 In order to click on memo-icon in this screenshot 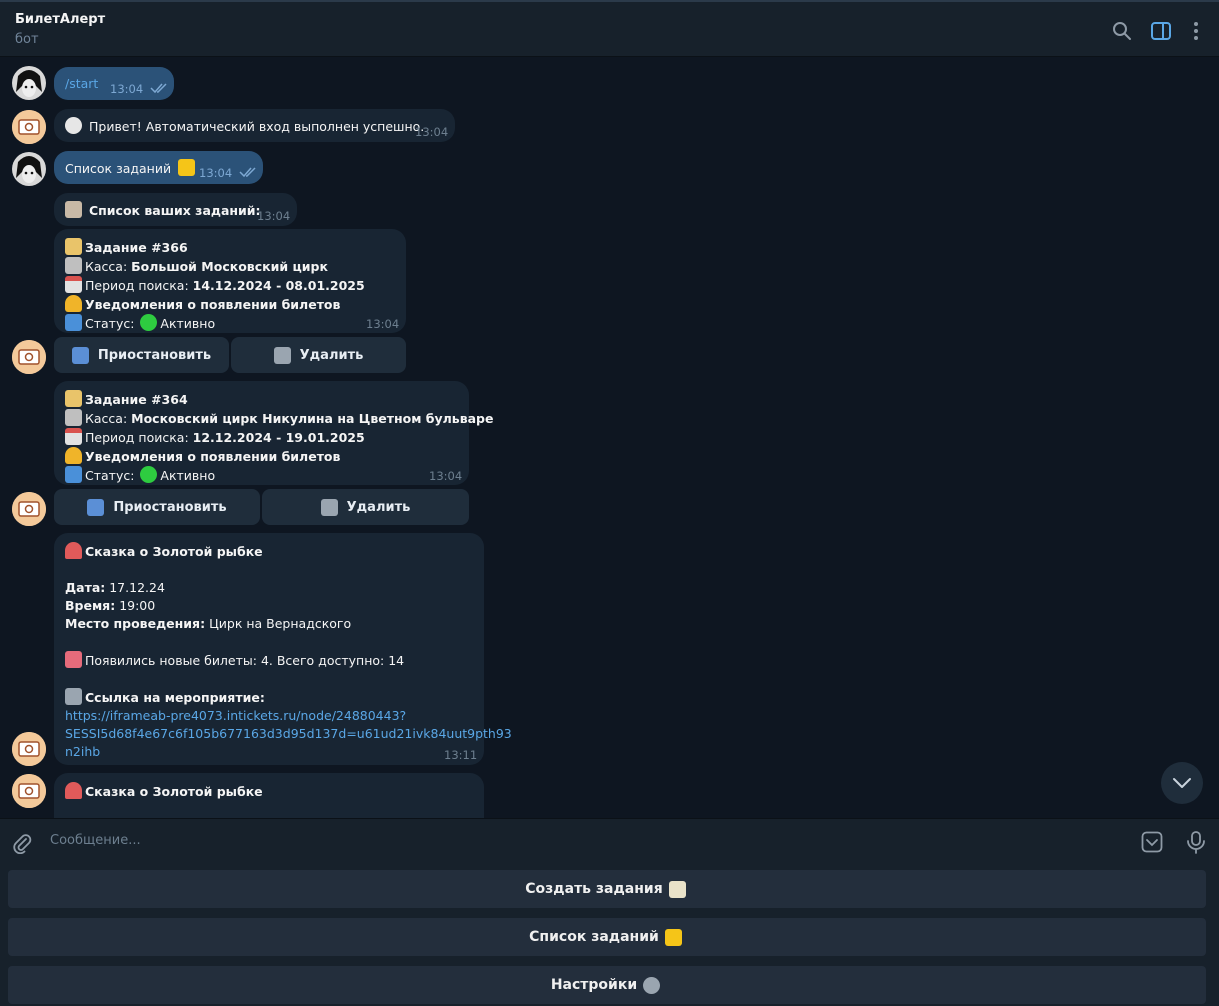, I will do `click(677, 889)`.